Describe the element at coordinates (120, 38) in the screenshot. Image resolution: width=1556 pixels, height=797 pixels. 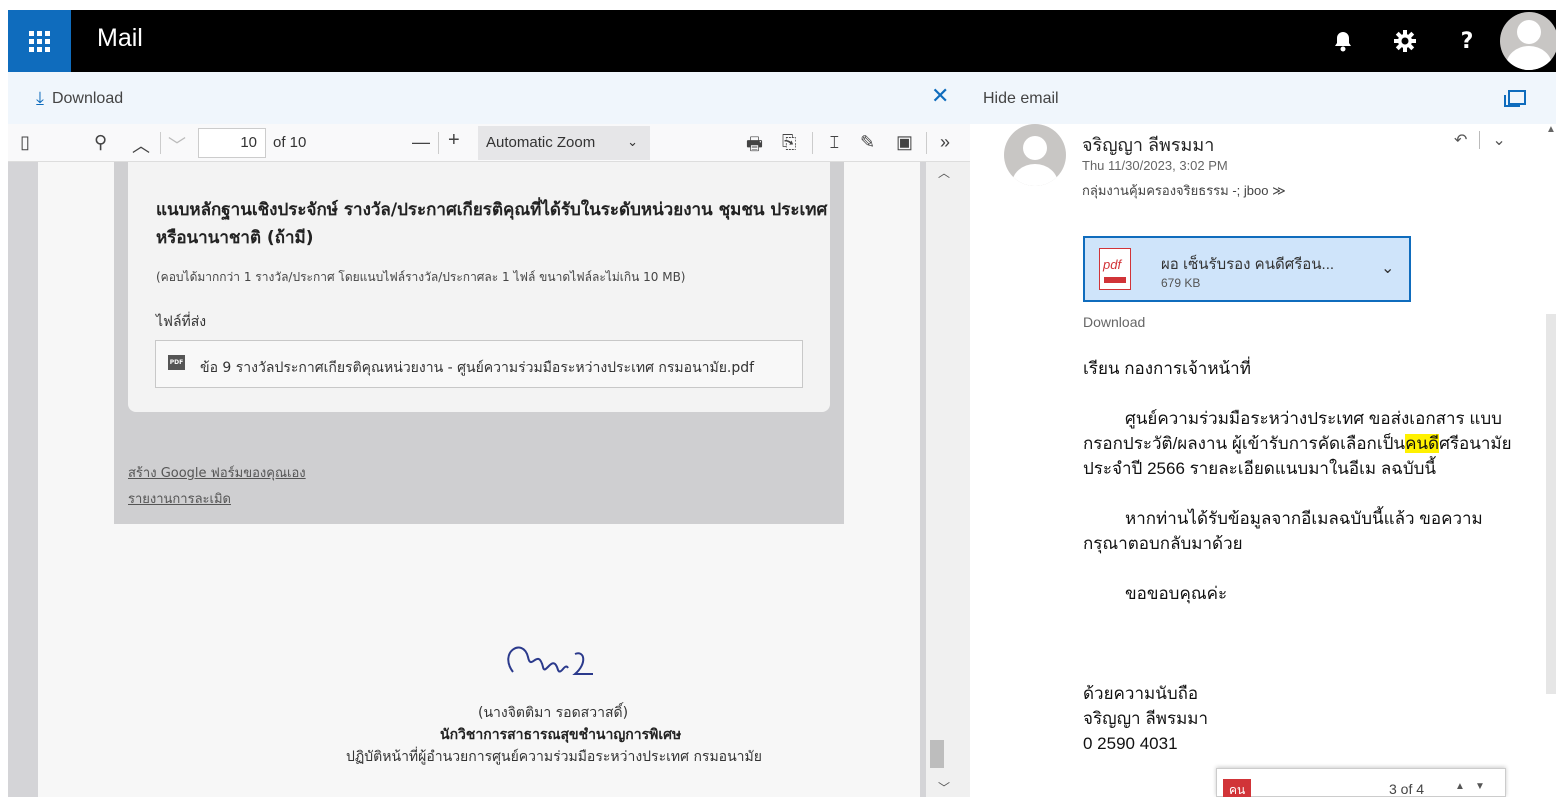
I see `app-title: Mail` at that location.